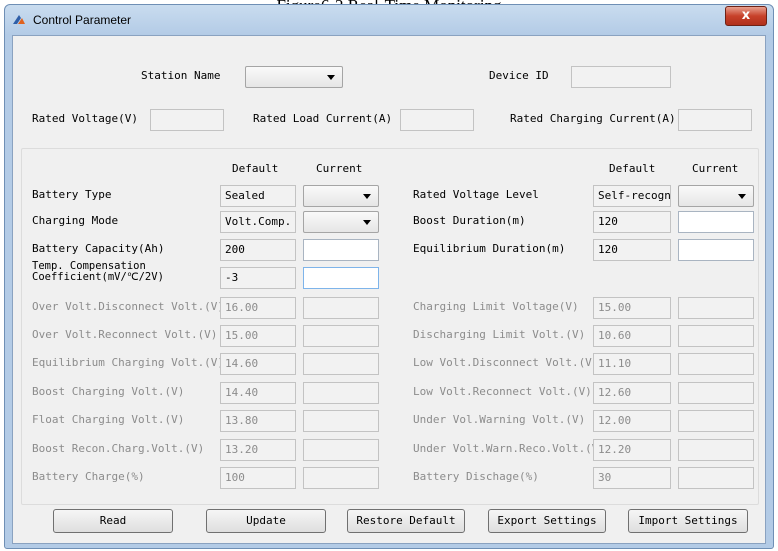 The width and height of the screenshot is (778, 551). What do you see at coordinates (469, 220) in the screenshot?
I see `right-param-label: Boost Duration(m)` at bounding box center [469, 220].